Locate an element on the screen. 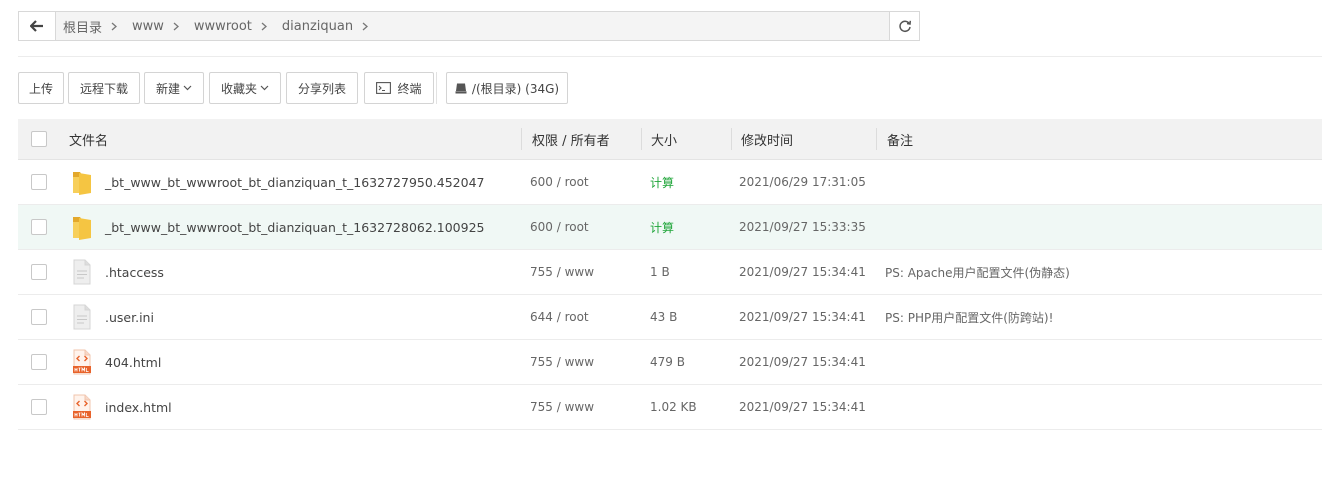 The height and width of the screenshot is (479, 1322). disk-icon is located at coordinates (461, 88).